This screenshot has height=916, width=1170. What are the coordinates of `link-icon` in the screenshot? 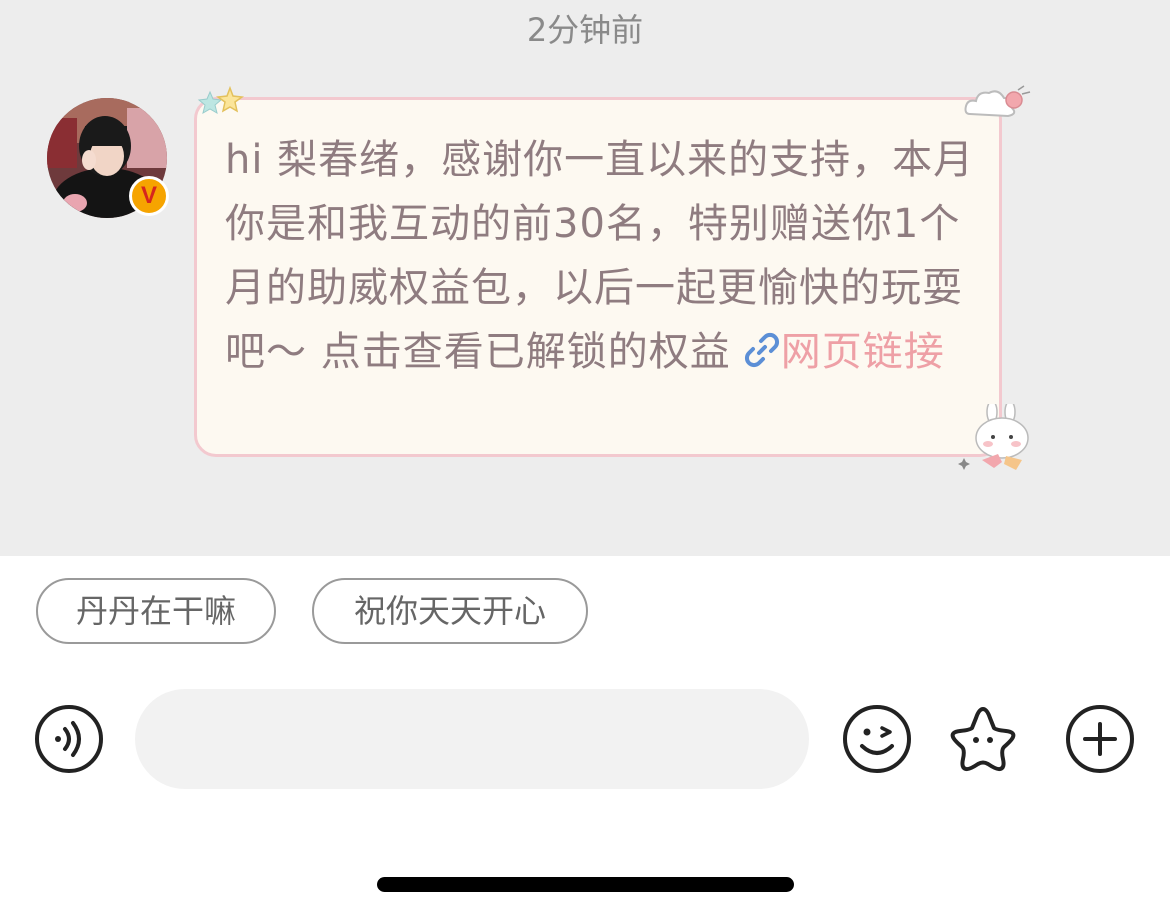 It's located at (761, 350).